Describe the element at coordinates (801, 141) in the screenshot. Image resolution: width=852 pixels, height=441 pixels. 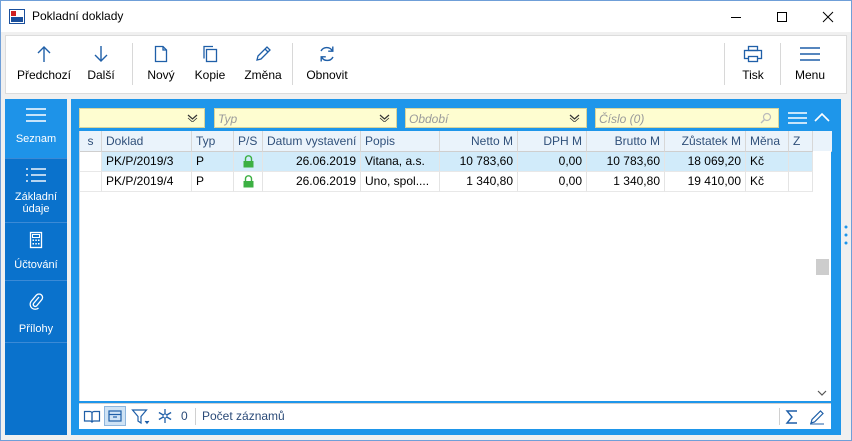
I see `column-header-z: Z` at that location.